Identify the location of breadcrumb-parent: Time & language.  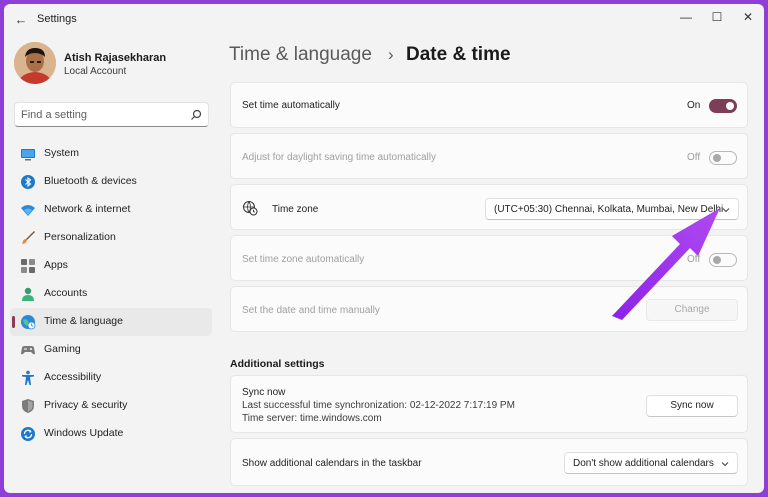
(300, 55).